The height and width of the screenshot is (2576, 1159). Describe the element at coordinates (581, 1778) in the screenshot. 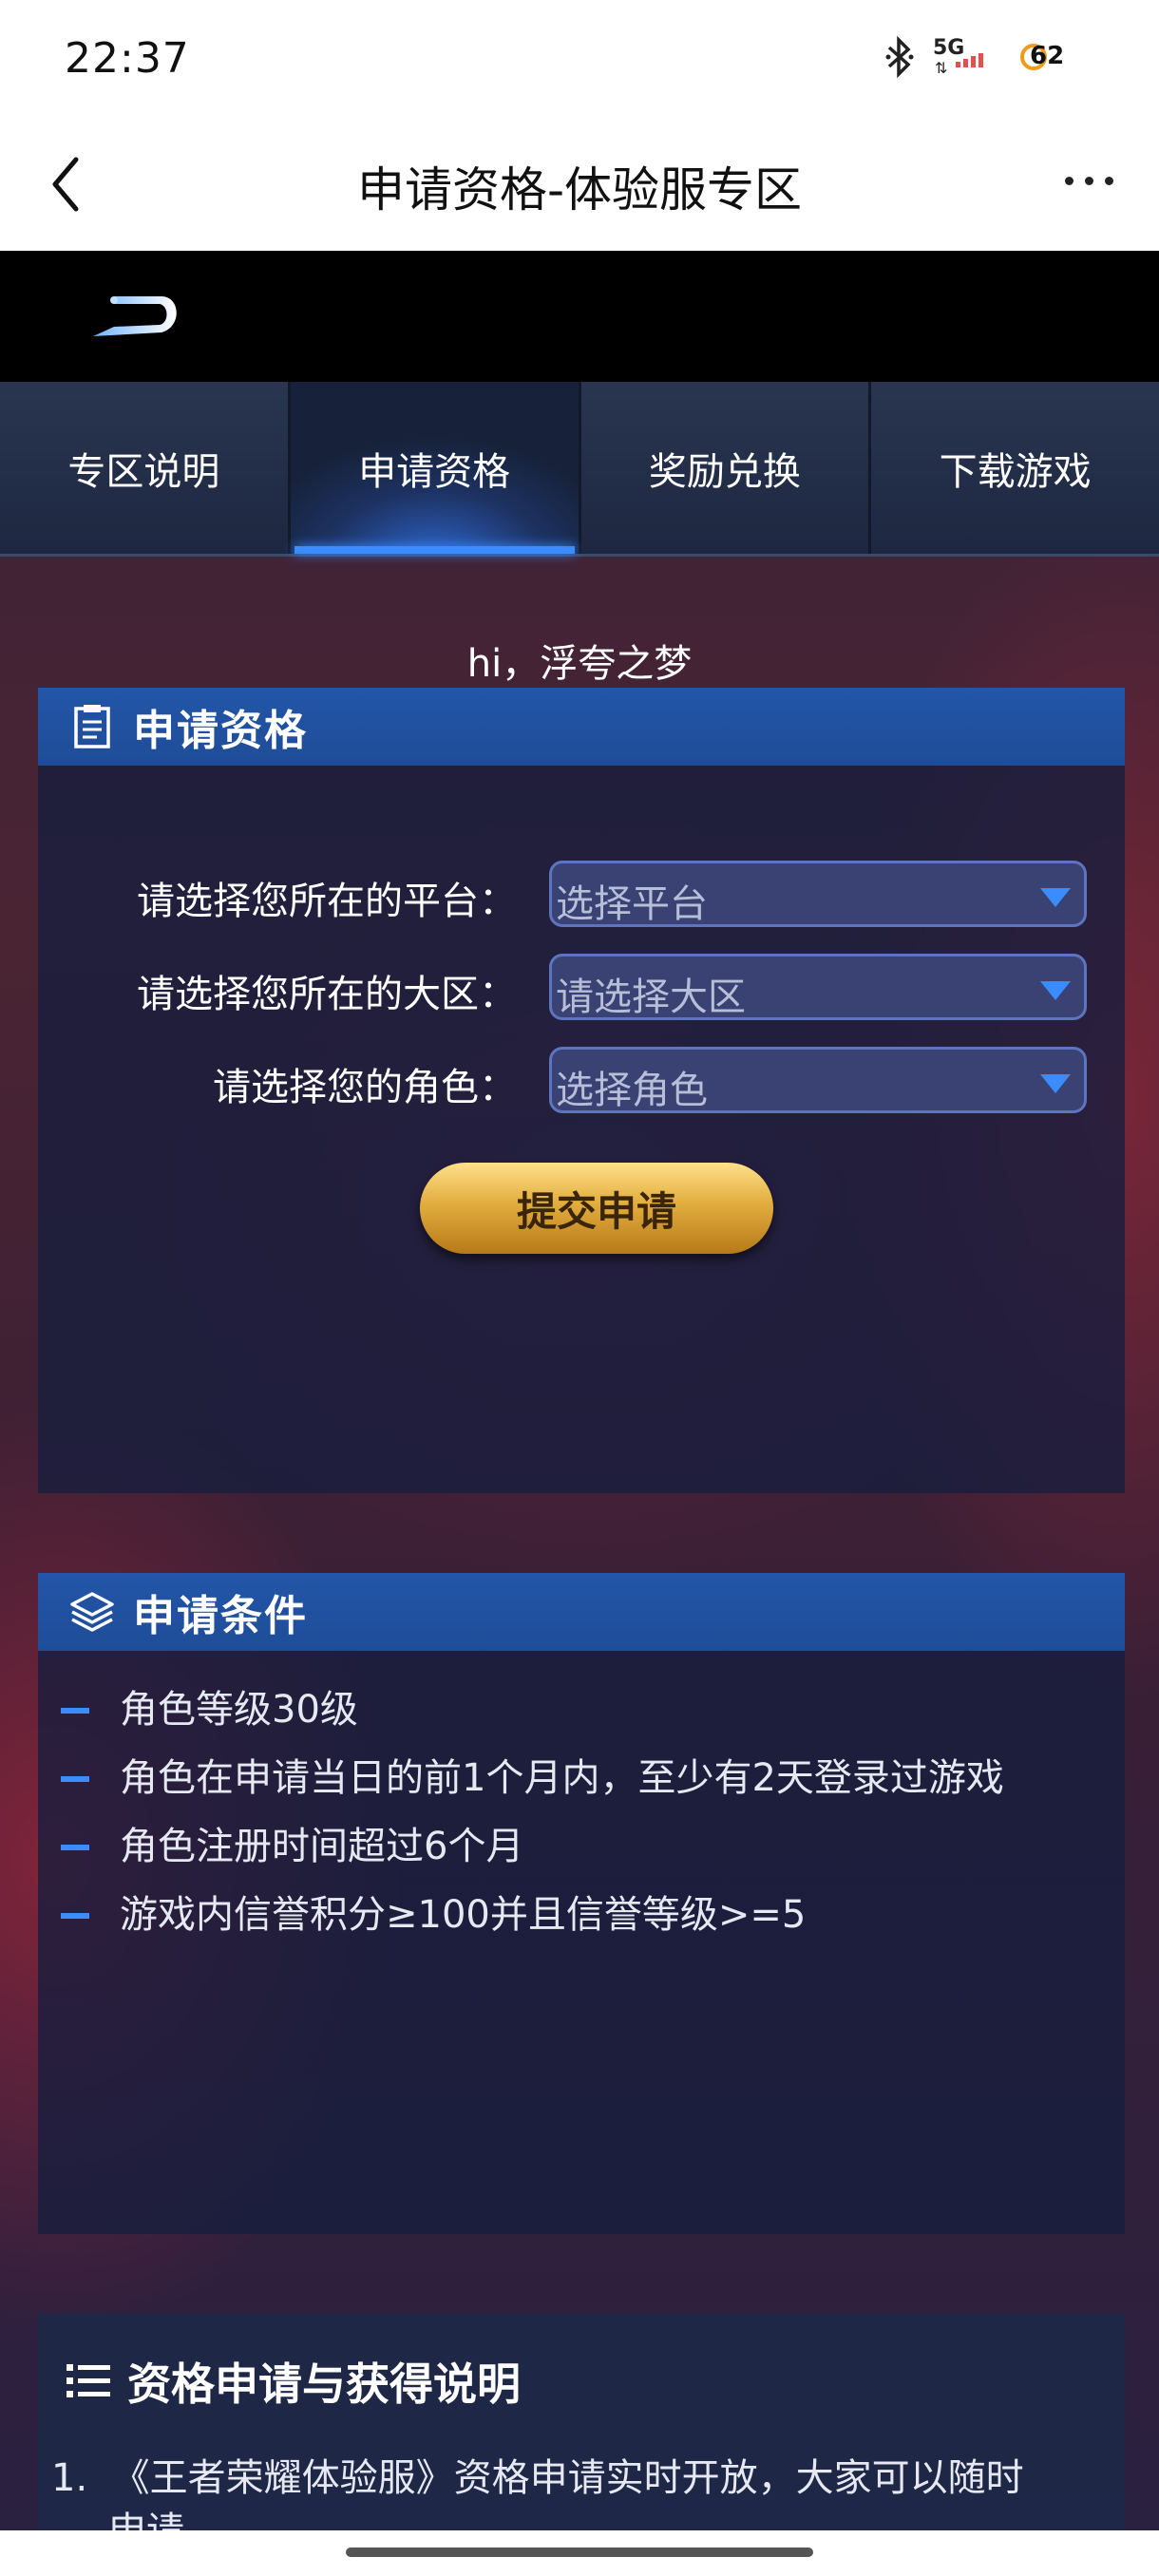

I see `list-item: 角色在申请当日的前1个月内，至少有2天登录过游戏` at that location.